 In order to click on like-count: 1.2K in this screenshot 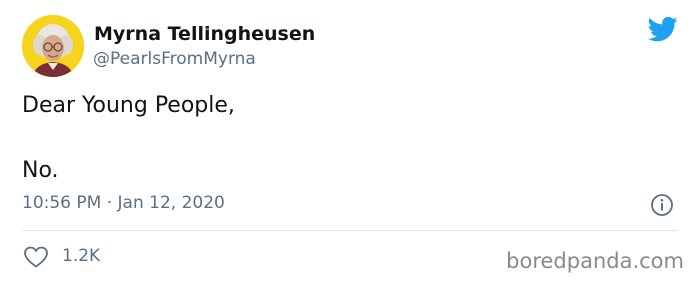, I will do `click(81, 256)`.